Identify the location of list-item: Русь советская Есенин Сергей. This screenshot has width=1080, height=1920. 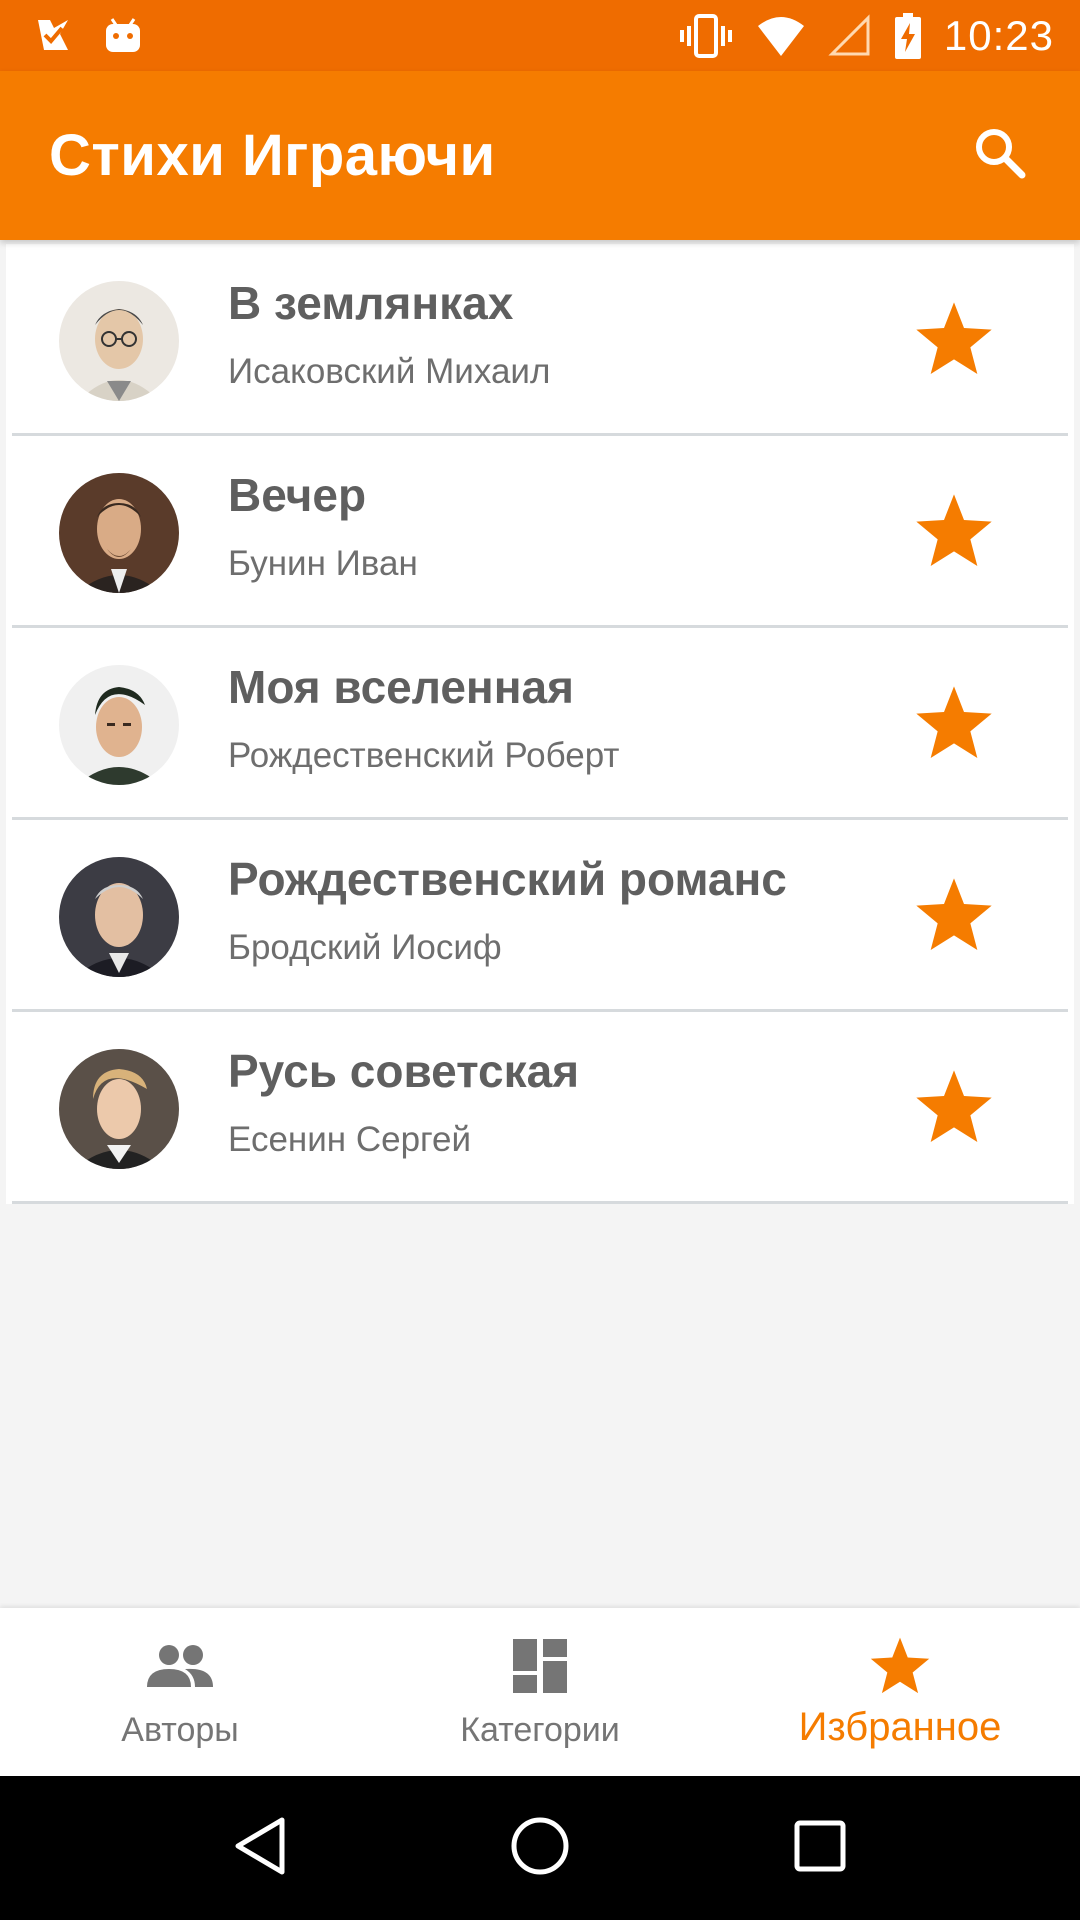
(540, 1108).